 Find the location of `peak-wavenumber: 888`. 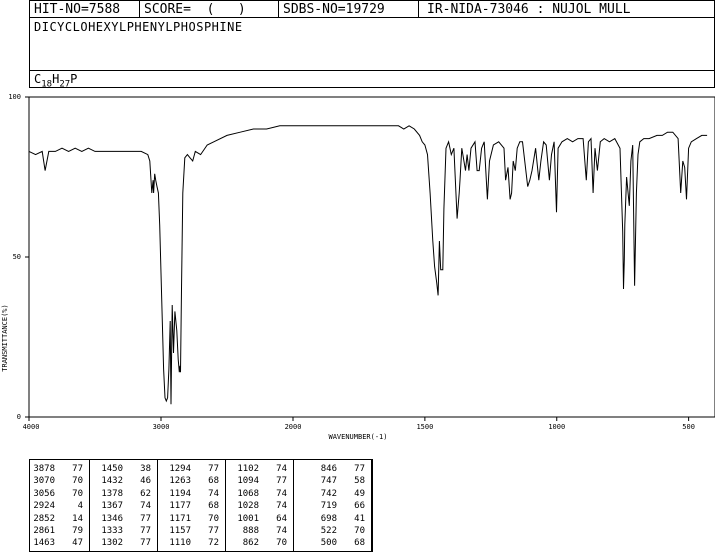

peak-wavenumber: 888 is located at coordinates (250, 531).